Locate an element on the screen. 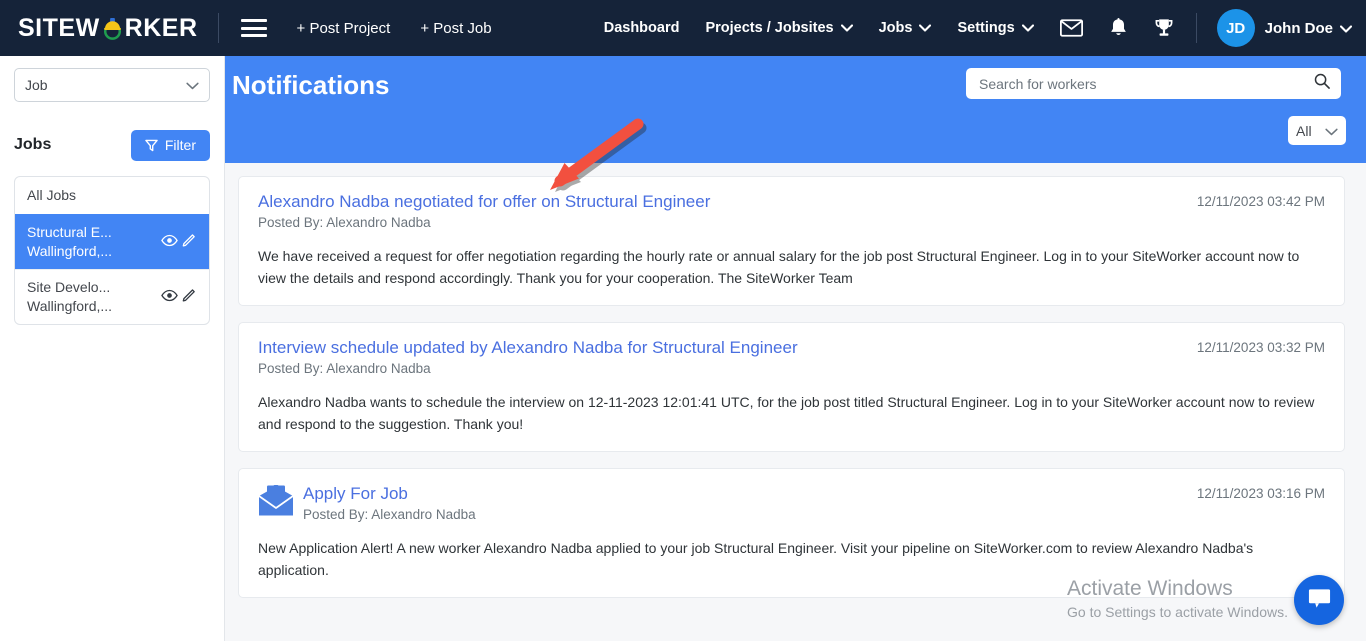 Image resolution: width=1366 pixels, height=641 pixels. chat-bubble-icon is located at coordinates (1319, 600).